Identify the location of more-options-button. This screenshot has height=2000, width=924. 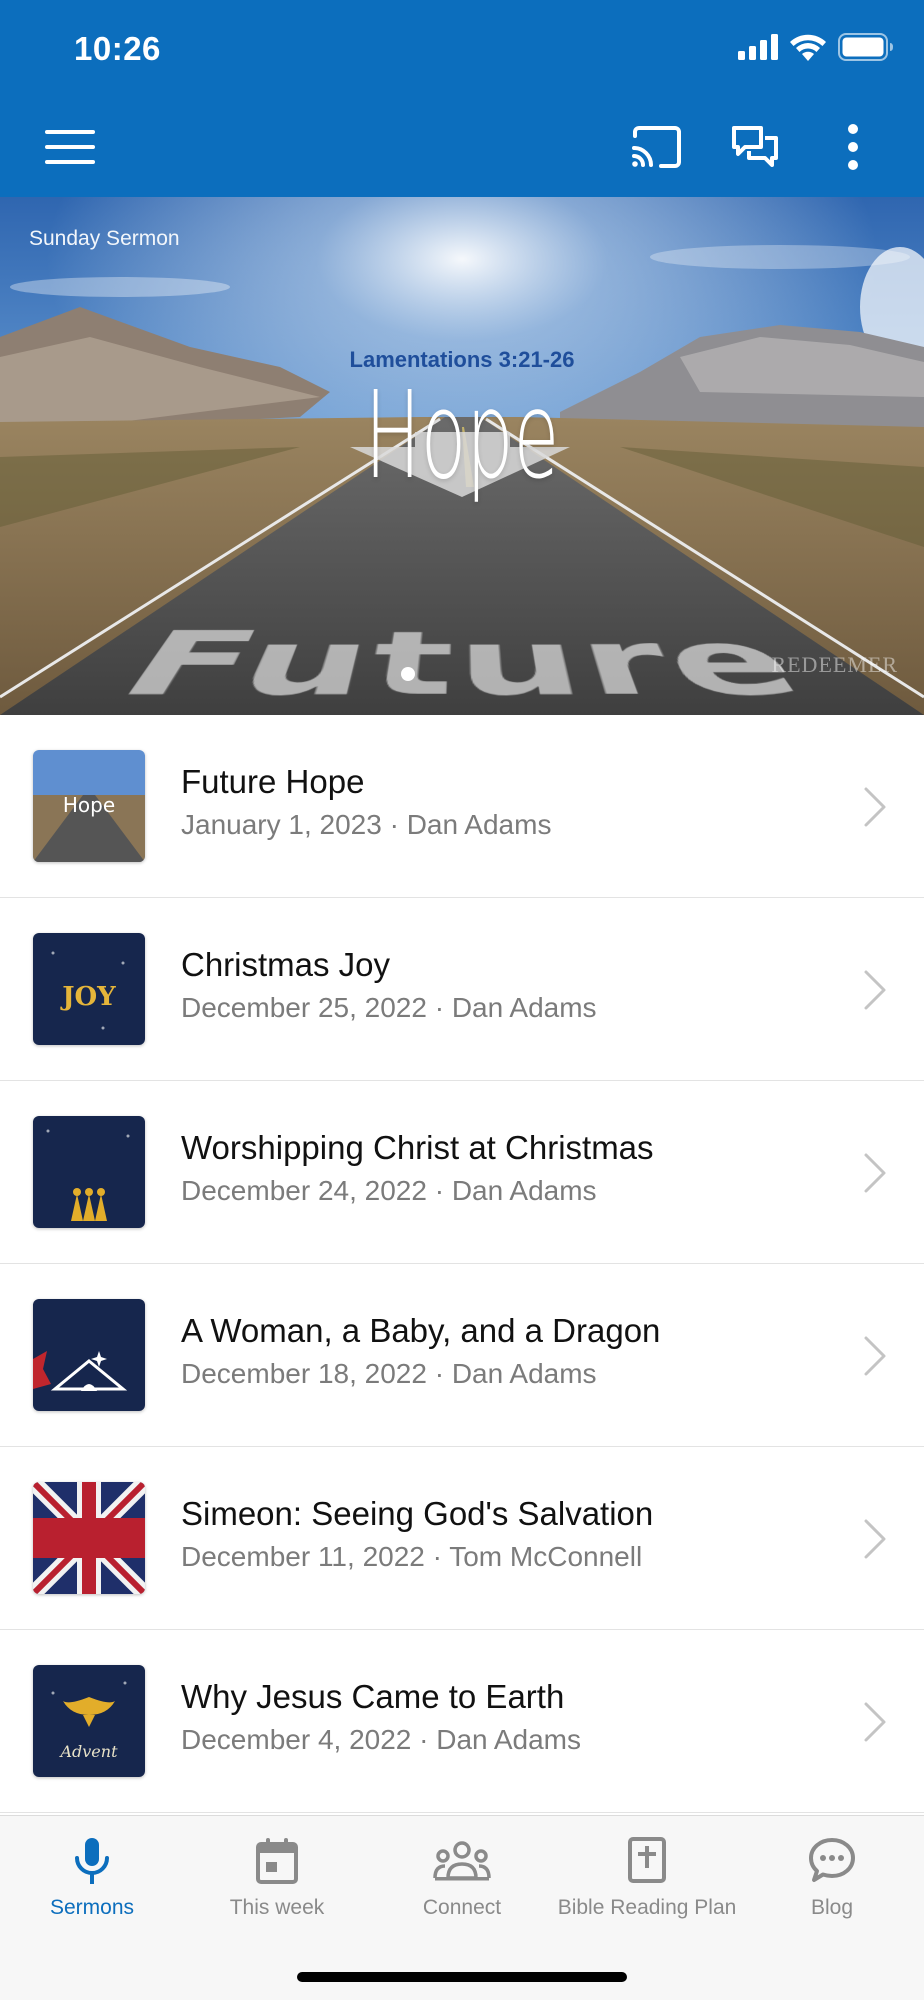
(853, 147).